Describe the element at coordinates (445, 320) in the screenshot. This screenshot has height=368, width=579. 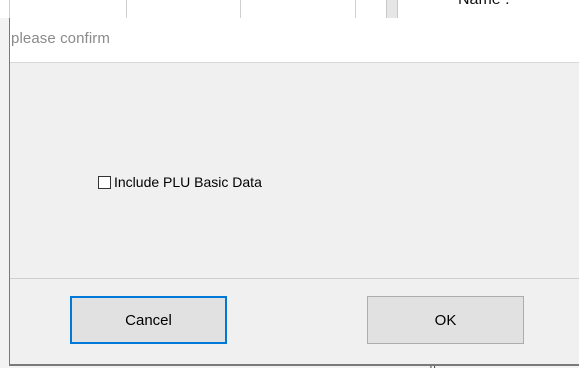
I see `ok-button: OK` at that location.